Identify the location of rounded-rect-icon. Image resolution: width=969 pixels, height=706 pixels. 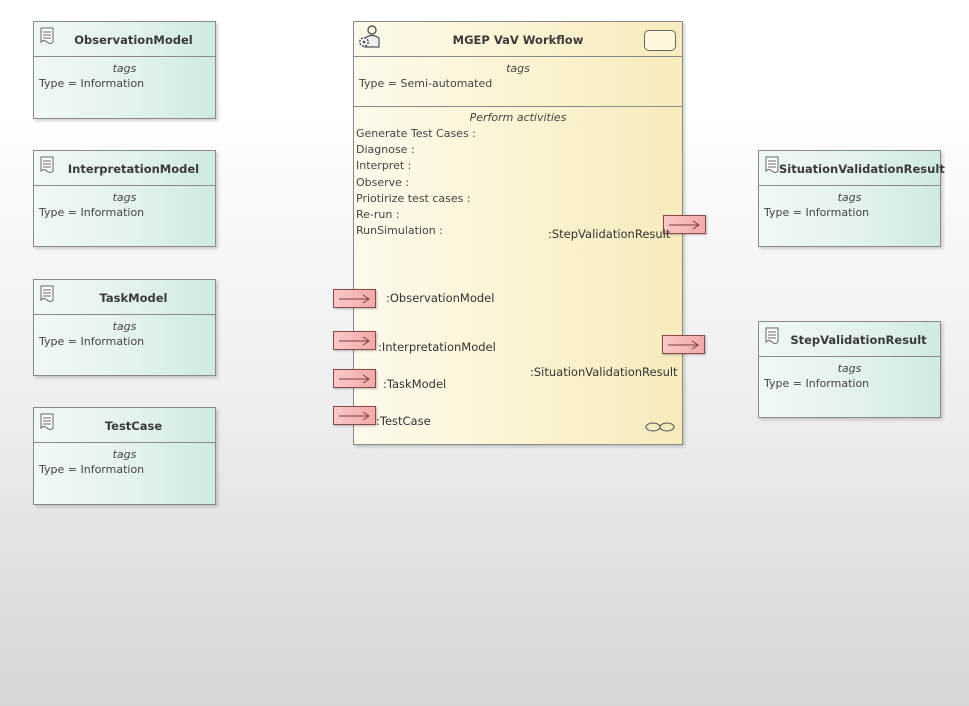
(660, 40).